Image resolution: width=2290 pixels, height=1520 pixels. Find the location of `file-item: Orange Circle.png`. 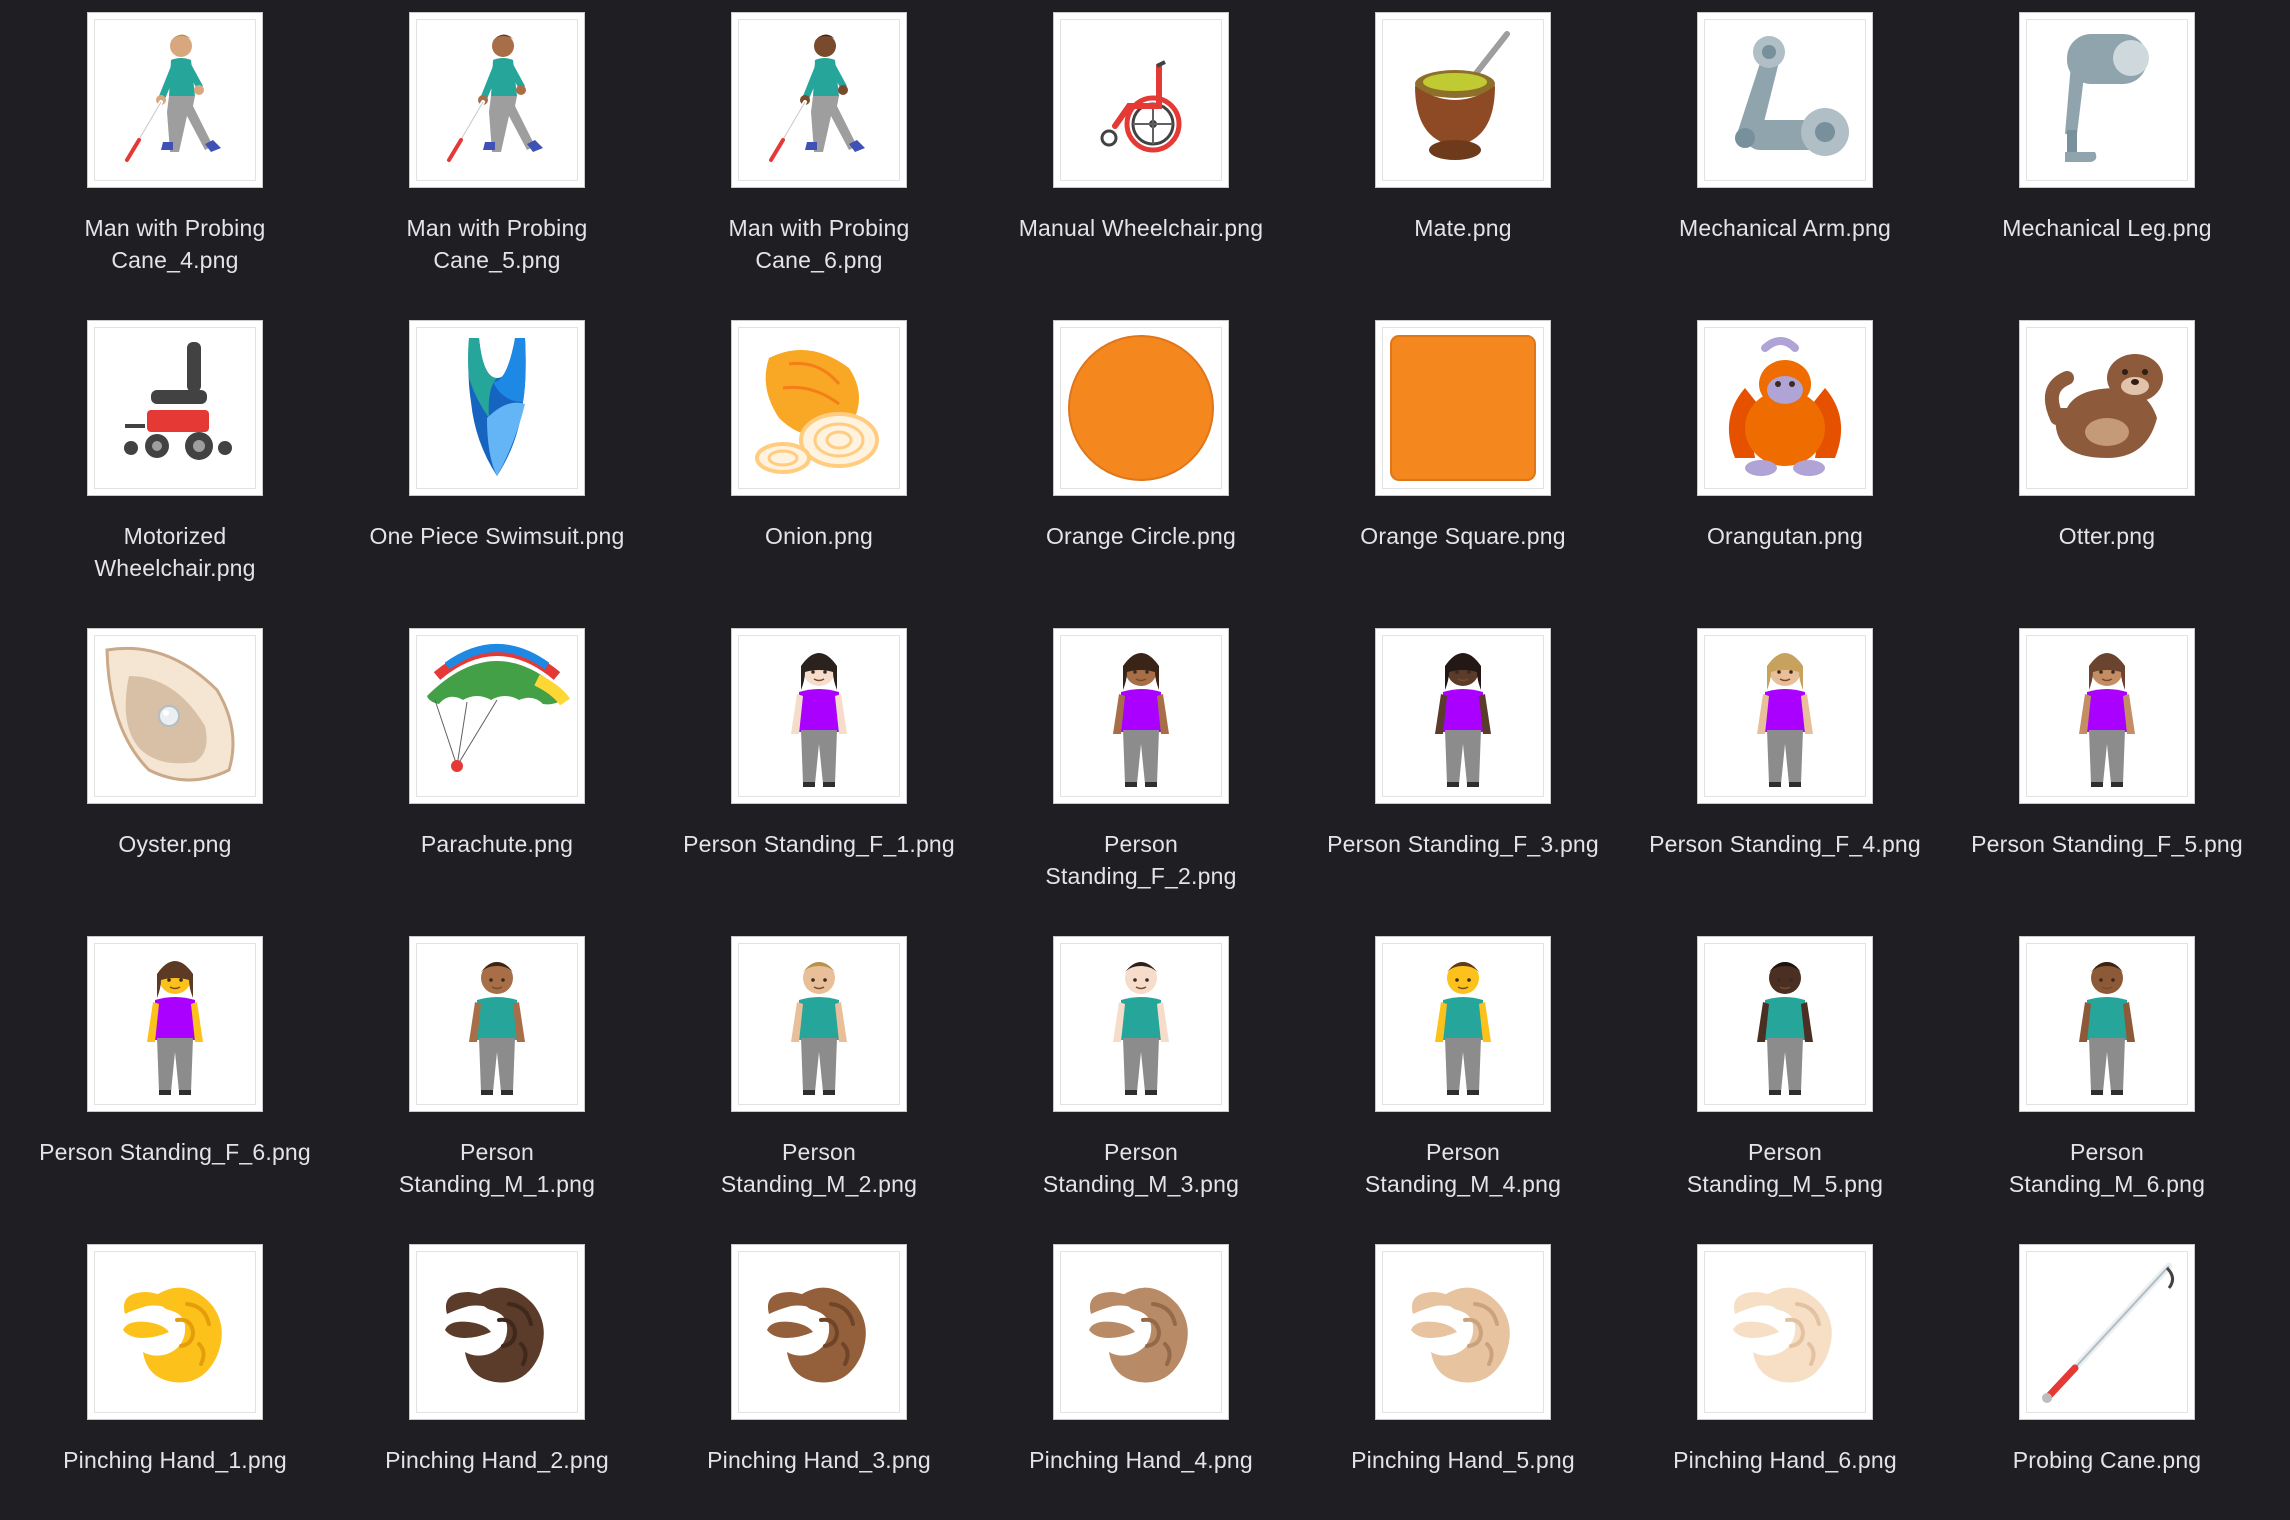

file-item: Orange Circle.png is located at coordinates (1141, 470).